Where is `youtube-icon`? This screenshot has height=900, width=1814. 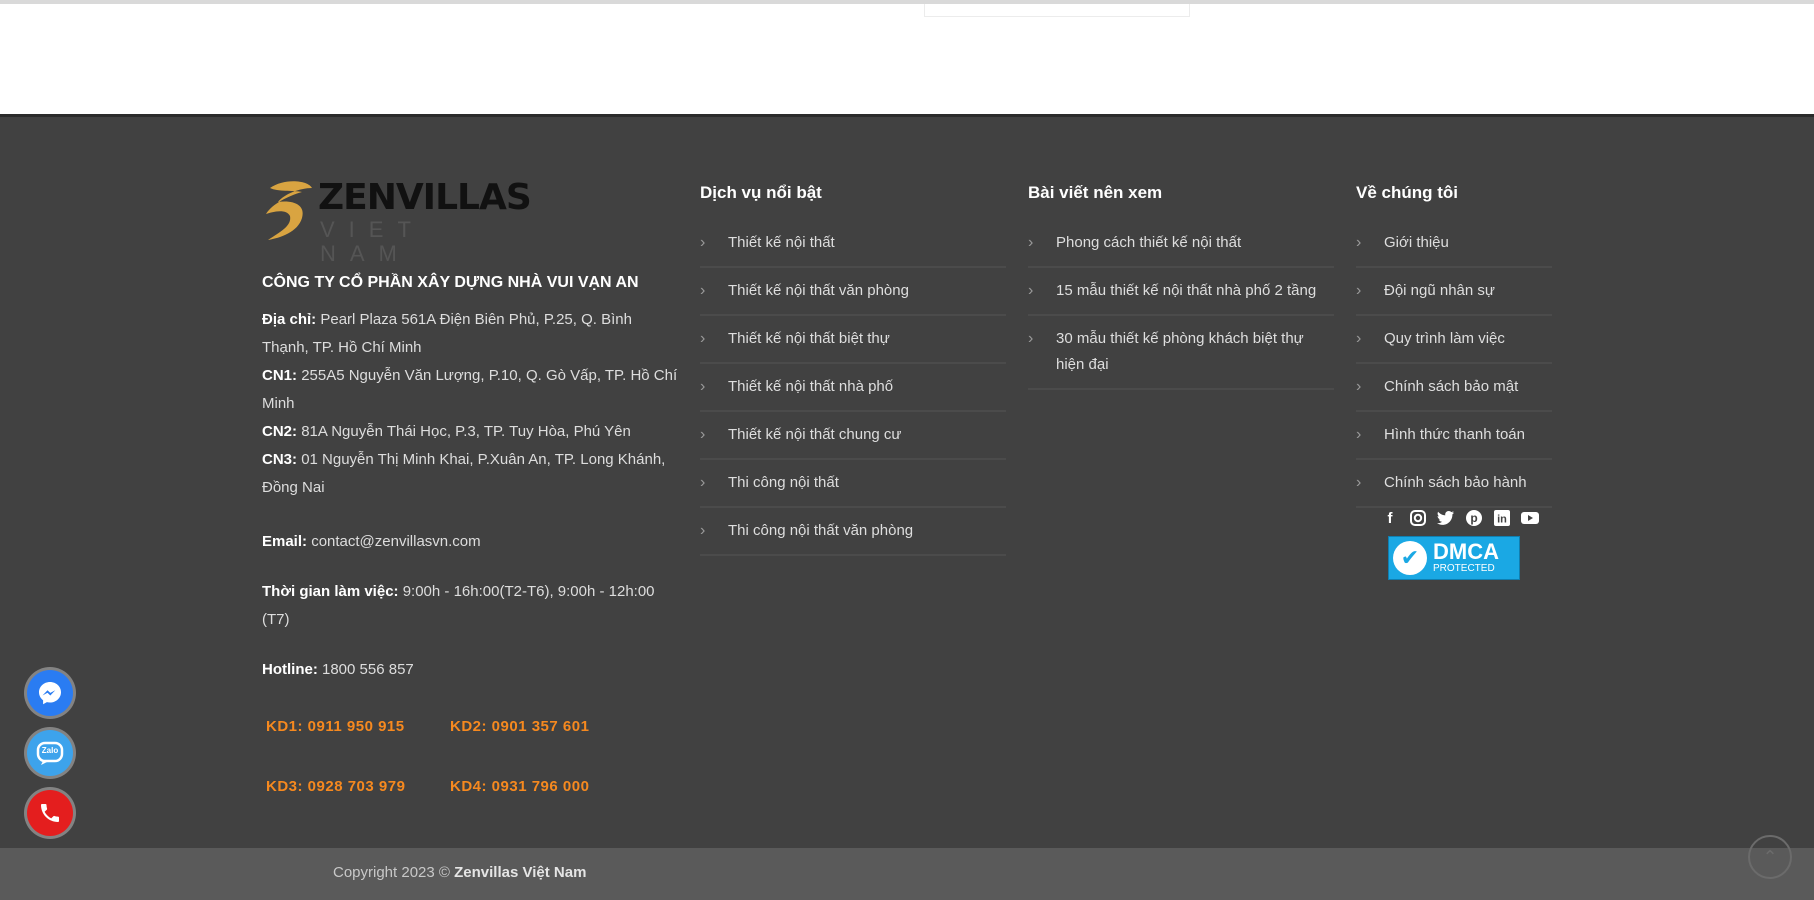 youtube-icon is located at coordinates (1530, 518).